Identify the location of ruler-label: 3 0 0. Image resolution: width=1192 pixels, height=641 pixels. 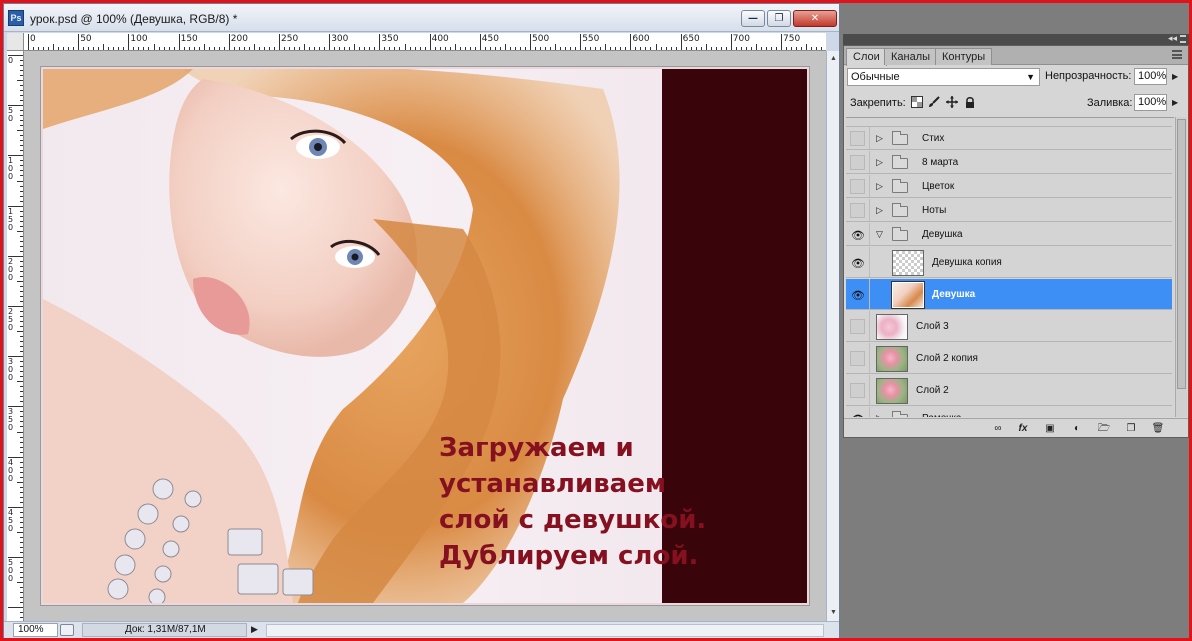
(11, 370).